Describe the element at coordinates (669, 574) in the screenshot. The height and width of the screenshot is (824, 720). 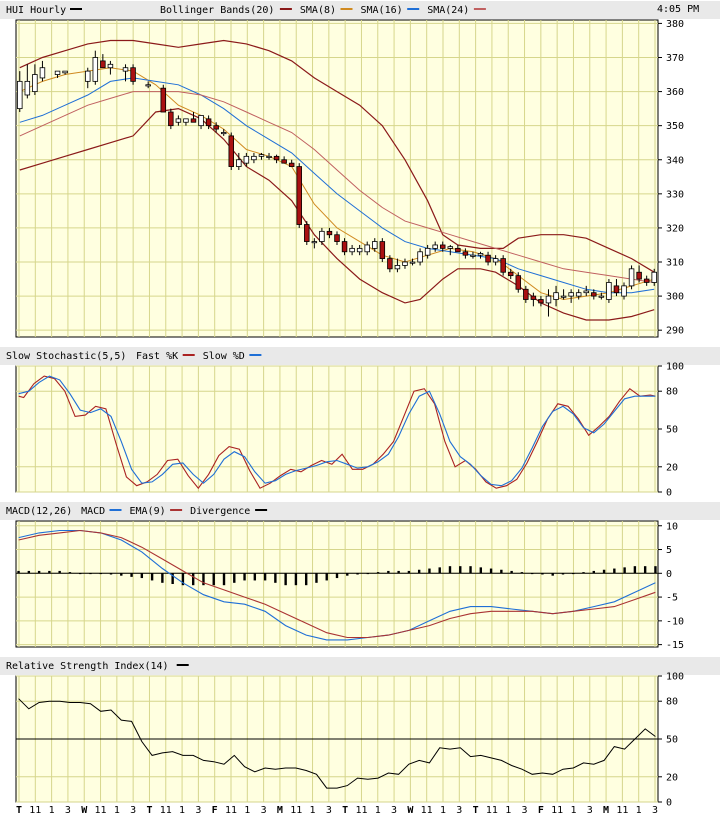
I see `y-tick-label: 0` at that location.